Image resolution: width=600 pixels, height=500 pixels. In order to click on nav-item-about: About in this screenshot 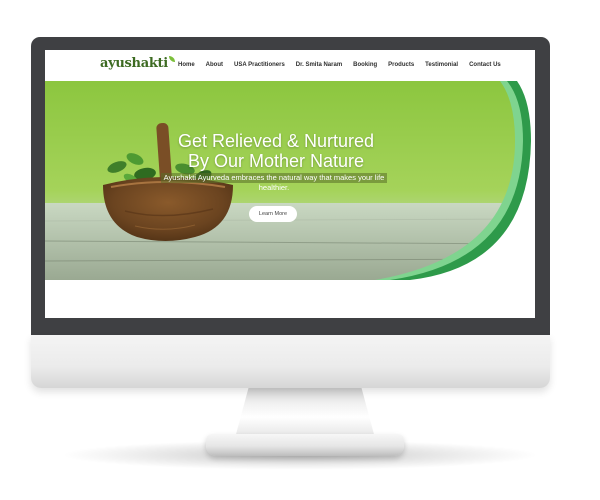, I will do `click(214, 65)`.